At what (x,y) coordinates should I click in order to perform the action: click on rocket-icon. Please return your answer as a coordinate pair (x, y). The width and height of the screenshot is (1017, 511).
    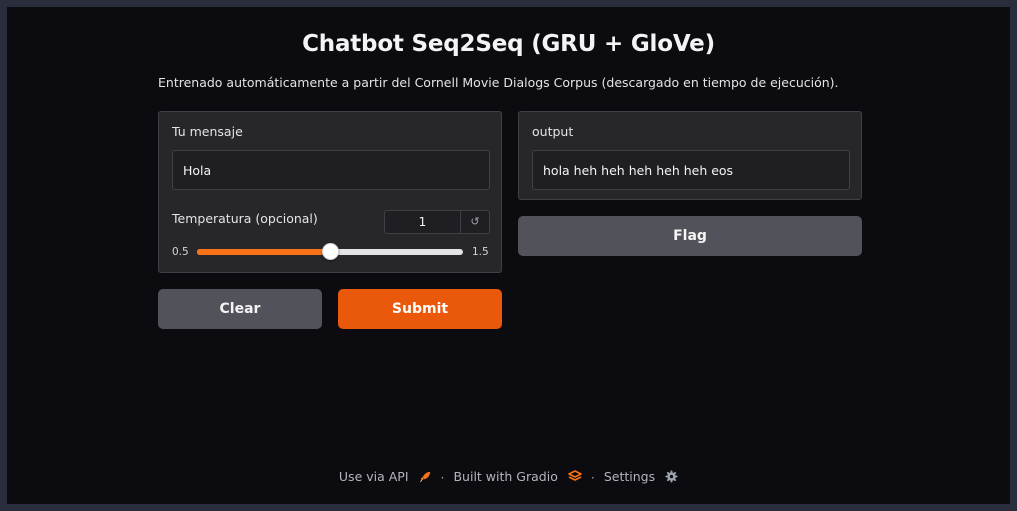
    Looking at the image, I should click on (425, 478).